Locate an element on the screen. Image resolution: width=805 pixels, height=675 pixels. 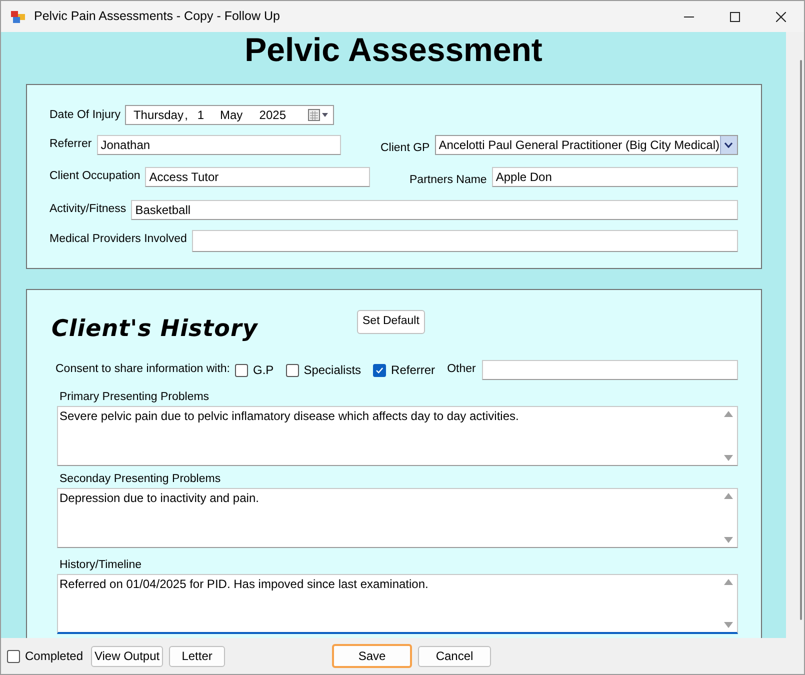
field-label: Primary Presenting Problems is located at coordinates (134, 397).